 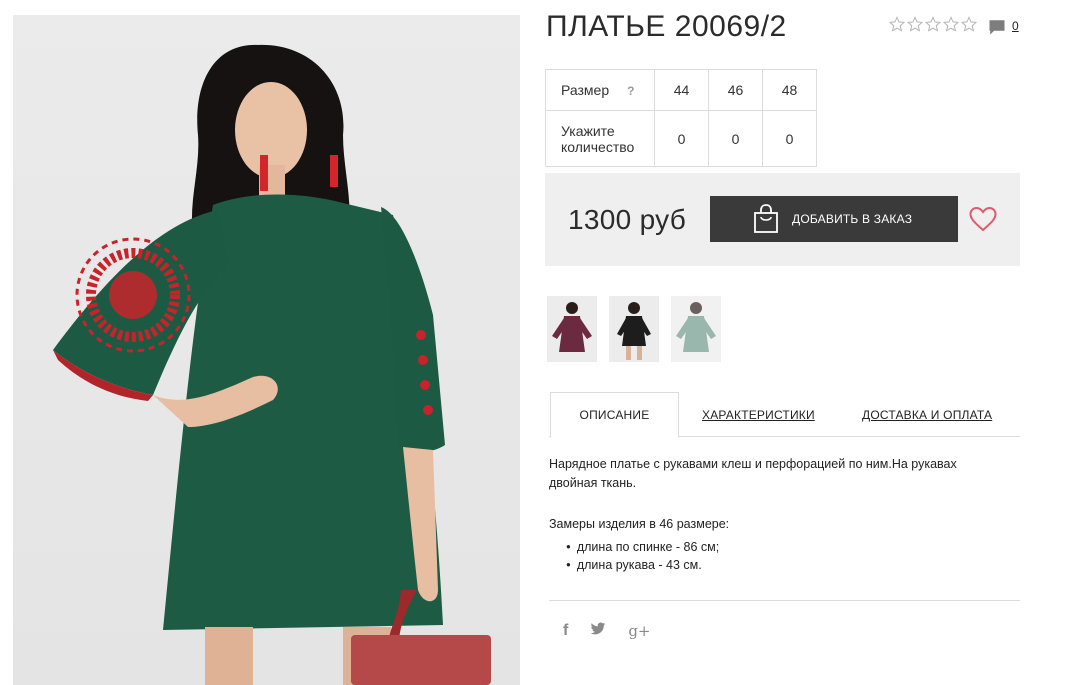 What do you see at coordinates (630, 91) in the screenshot?
I see `size-hint-icon: ?` at bounding box center [630, 91].